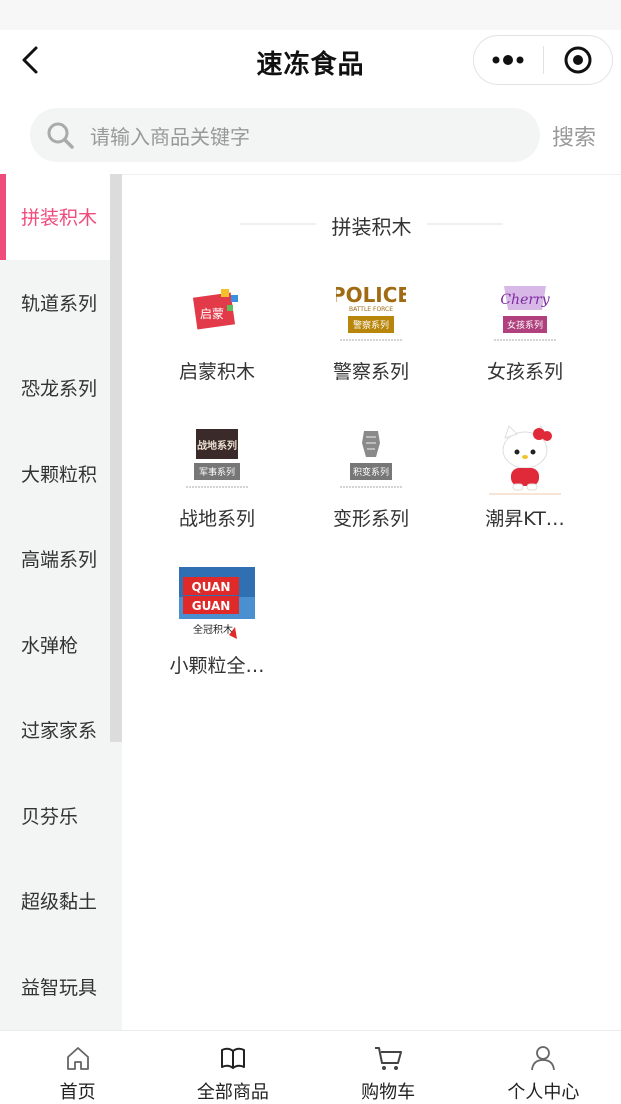 The height and width of the screenshot is (1104, 621). I want to click on sidebar-item-label: 高端系列, so click(59, 560).